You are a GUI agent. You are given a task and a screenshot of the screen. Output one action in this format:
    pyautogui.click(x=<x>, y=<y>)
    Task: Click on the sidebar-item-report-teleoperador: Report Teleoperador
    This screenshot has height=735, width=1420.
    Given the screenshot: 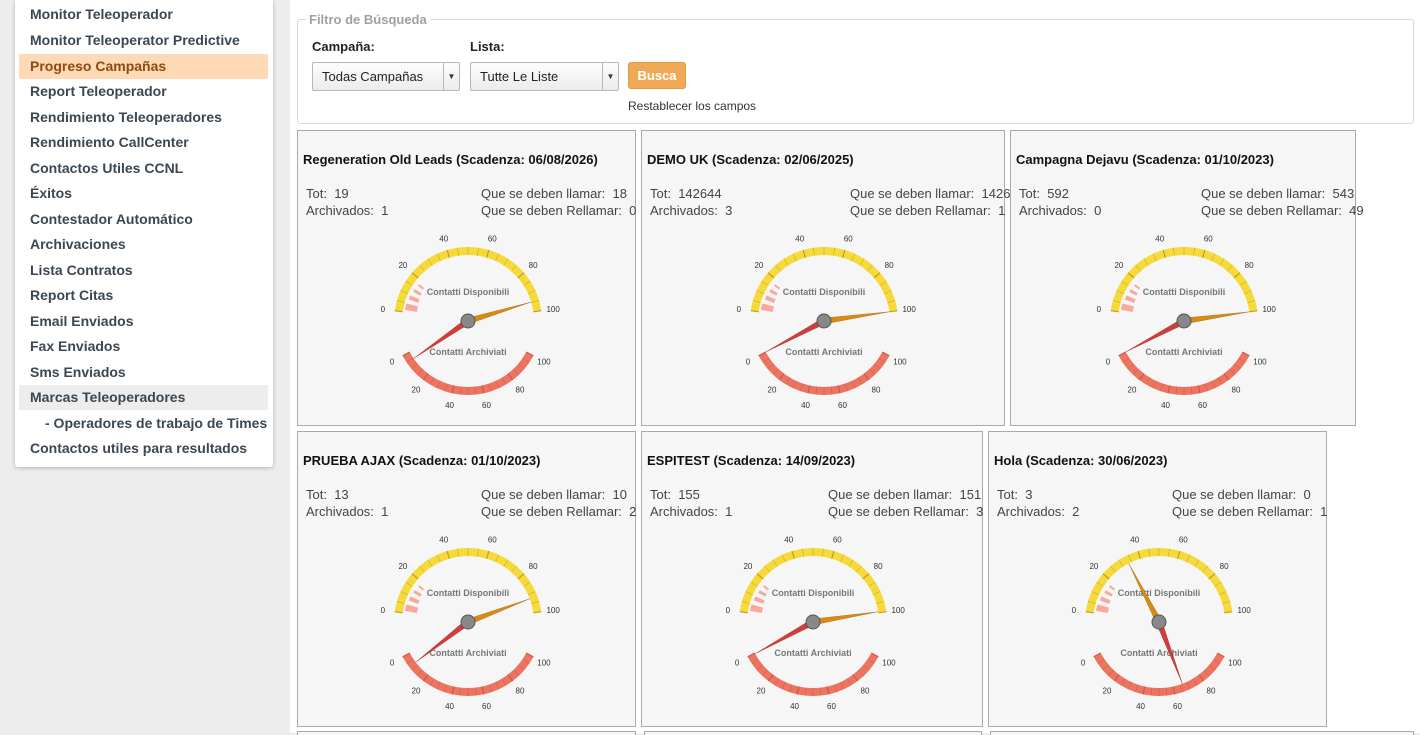 What is the action you would take?
    pyautogui.click(x=143, y=91)
    